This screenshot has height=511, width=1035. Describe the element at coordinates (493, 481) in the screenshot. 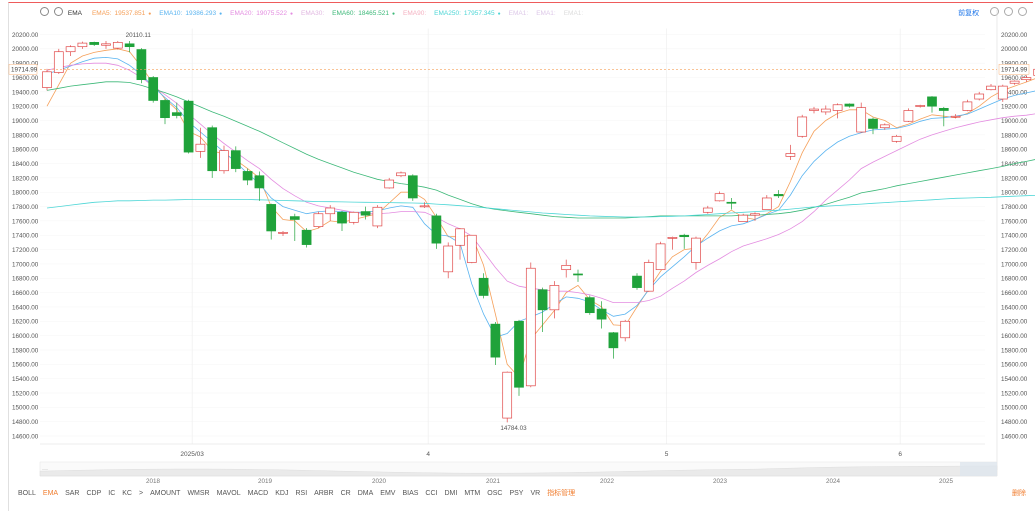

I see `navigator-year-label: 2021` at that location.